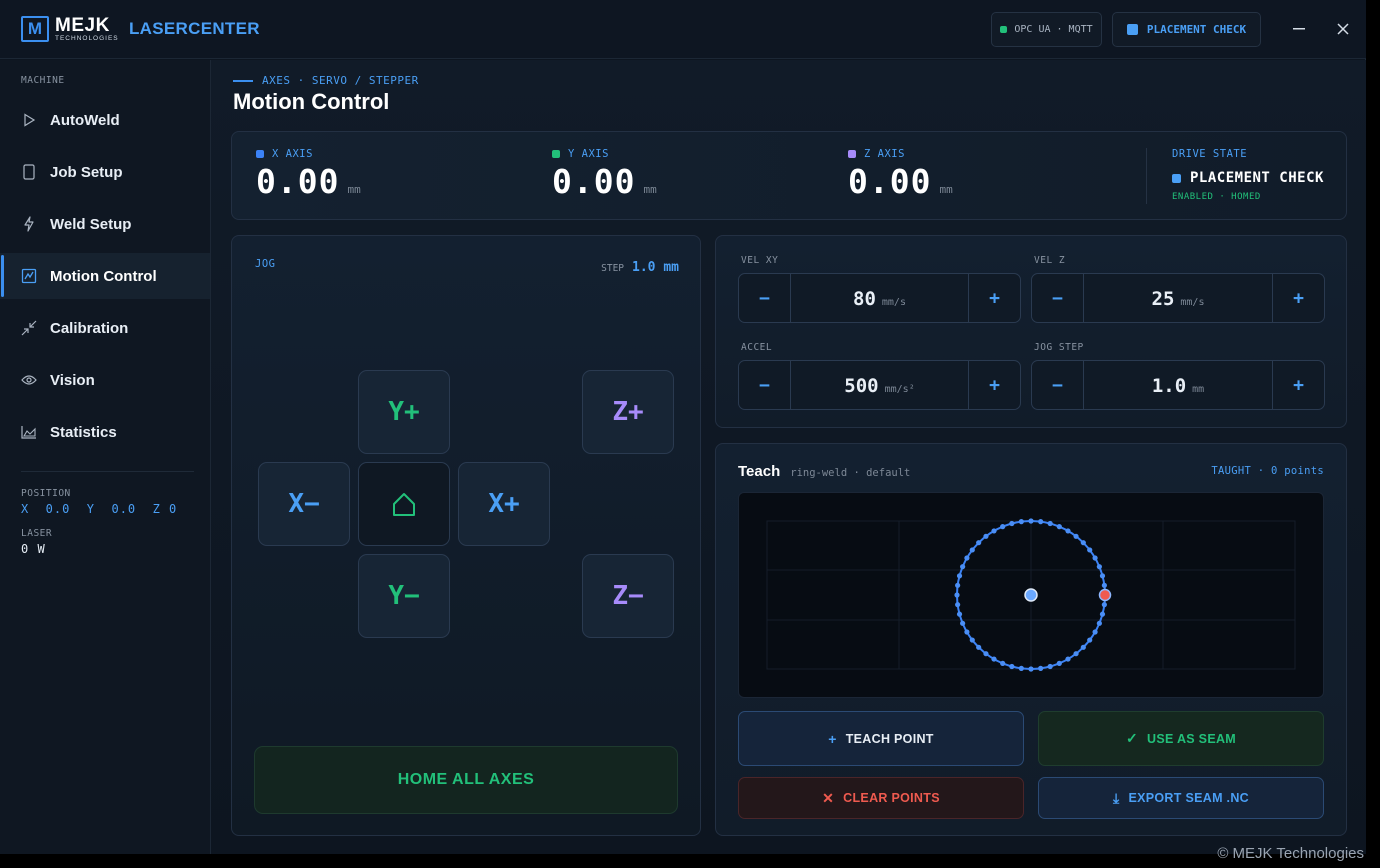  I want to click on drive-state-square-icon, so click(1176, 178).